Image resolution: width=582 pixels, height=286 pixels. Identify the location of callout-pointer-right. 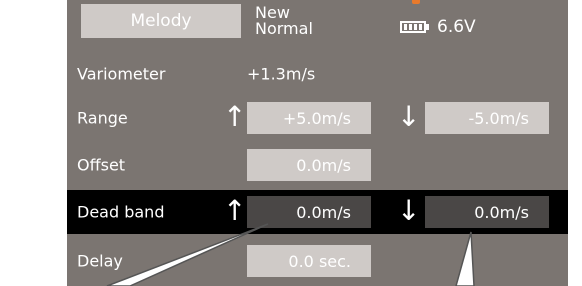
(465, 258).